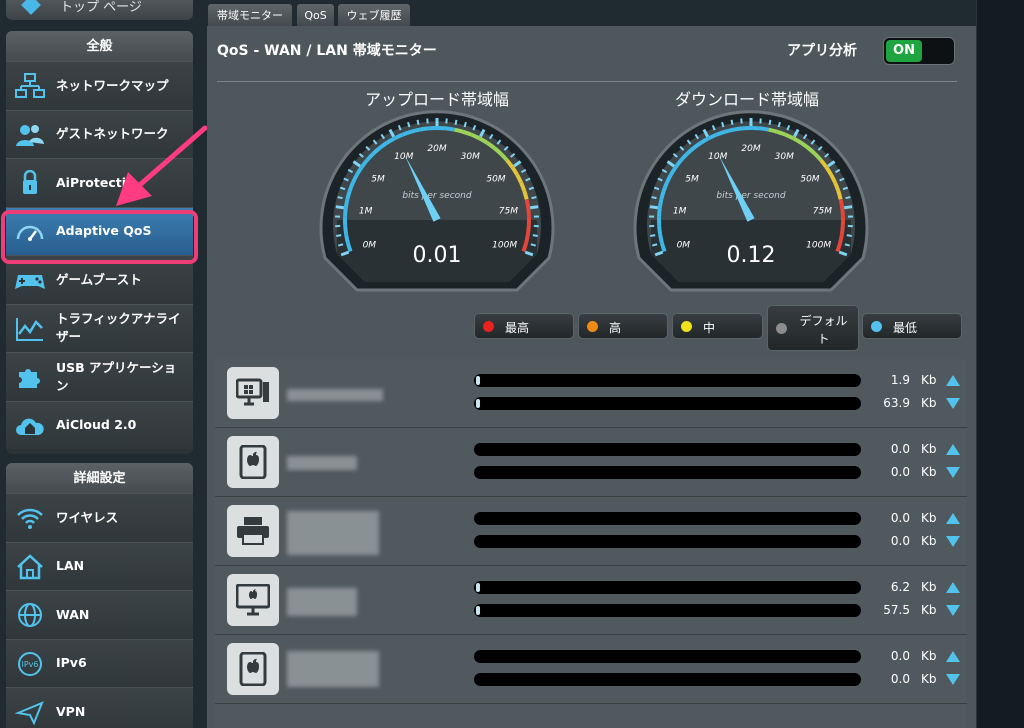 The width and height of the screenshot is (1024, 728). What do you see at coordinates (118, 328) in the screenshot?
I see `sidebar-item-label: トラフィックアナライザー` at bounding box center [118, 328].